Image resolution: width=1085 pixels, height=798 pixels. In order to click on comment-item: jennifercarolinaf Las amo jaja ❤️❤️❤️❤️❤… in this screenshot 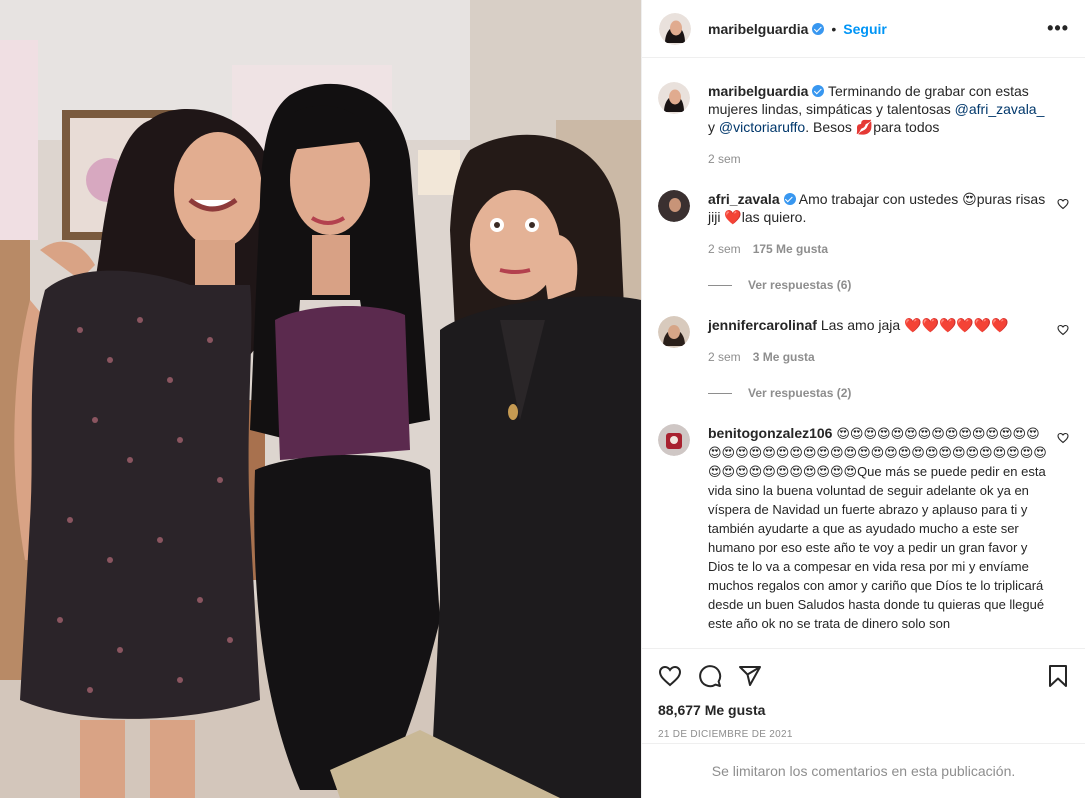, I will do `click(863, 341)`.